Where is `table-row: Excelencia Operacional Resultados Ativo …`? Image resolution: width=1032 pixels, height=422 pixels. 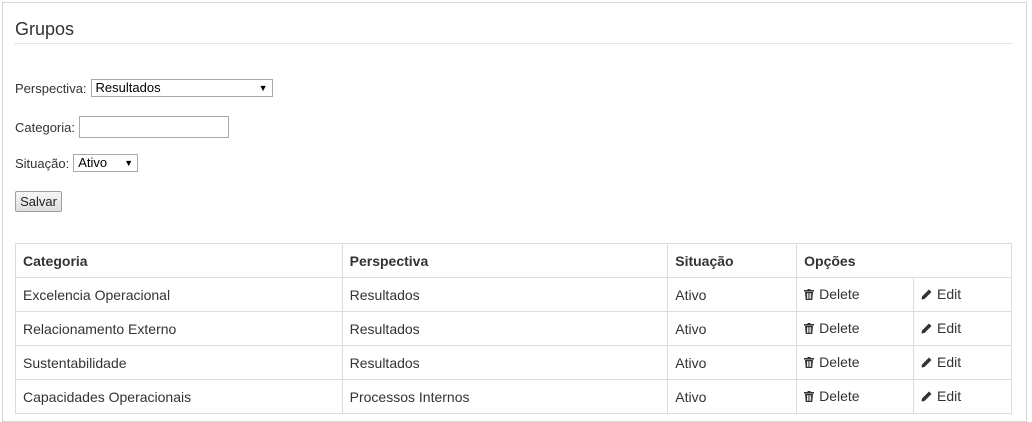 table-row: Excelencia Operacional Resultados Ativo … is located at coordinates (513, 294).